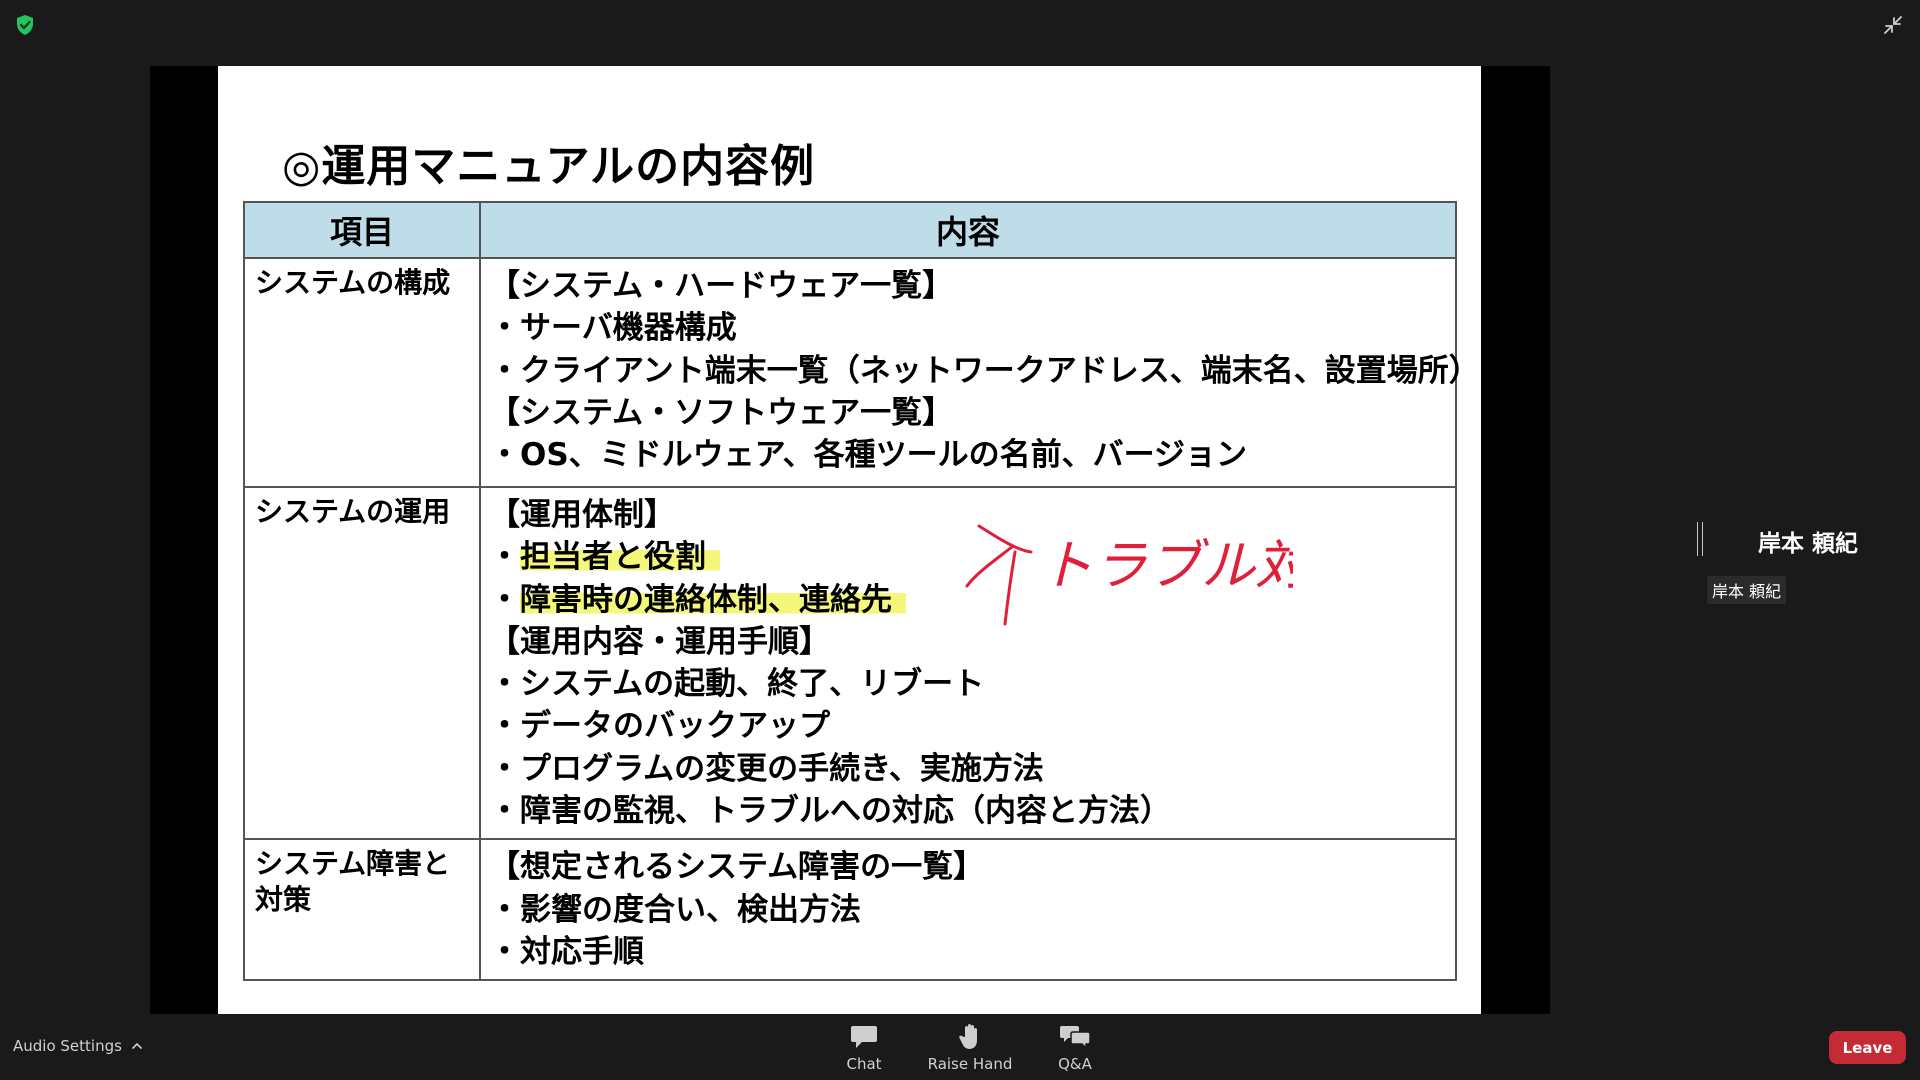 The image size is (1920, 1080). What do you see at coordinates (25, 25) in the screenshot?
I see `security-shield-icon` at bounding box center [25, 25].